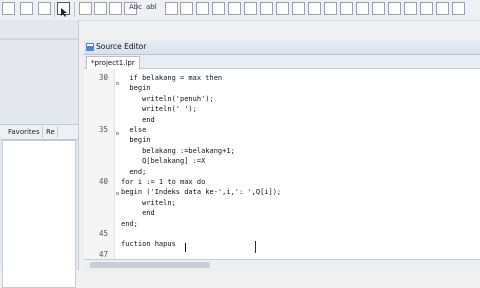 The height and width of the screenshot is (288, 480). I want to click on code-line: if belakang = max then, so click(171, 78).